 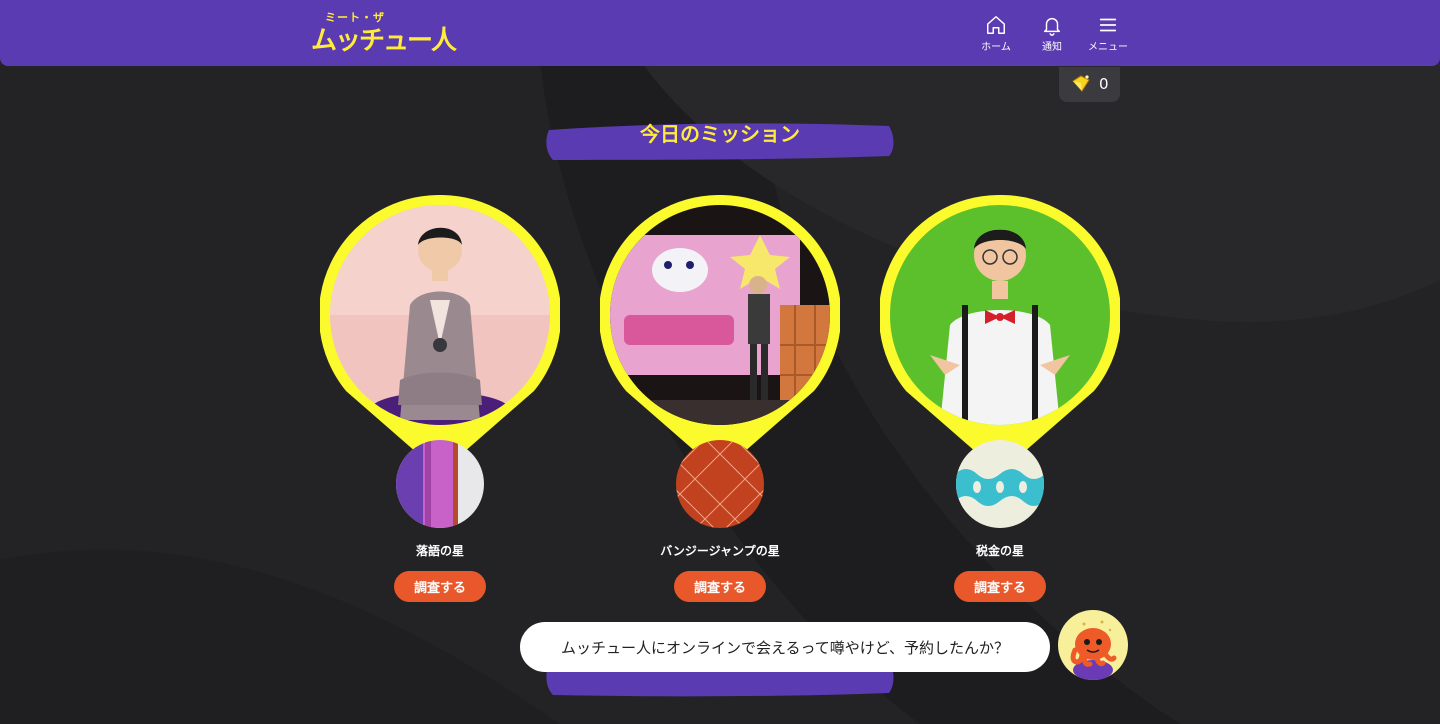 I want to click on app-logo: ミート・ザ ムッチュー人, so click(x=384, y=32).